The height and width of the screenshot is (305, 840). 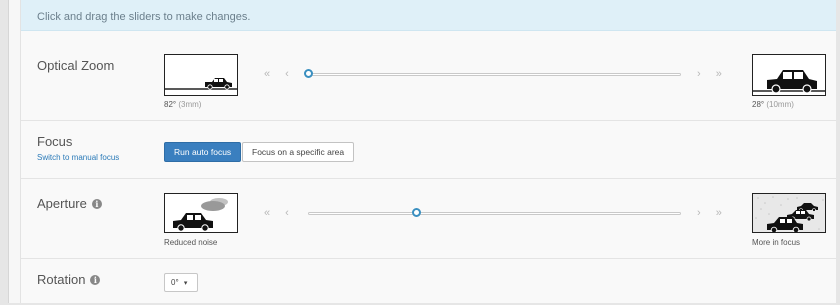 I want to click on run-auto-focus-button: Run auto focus, so click(x=203, y=152).